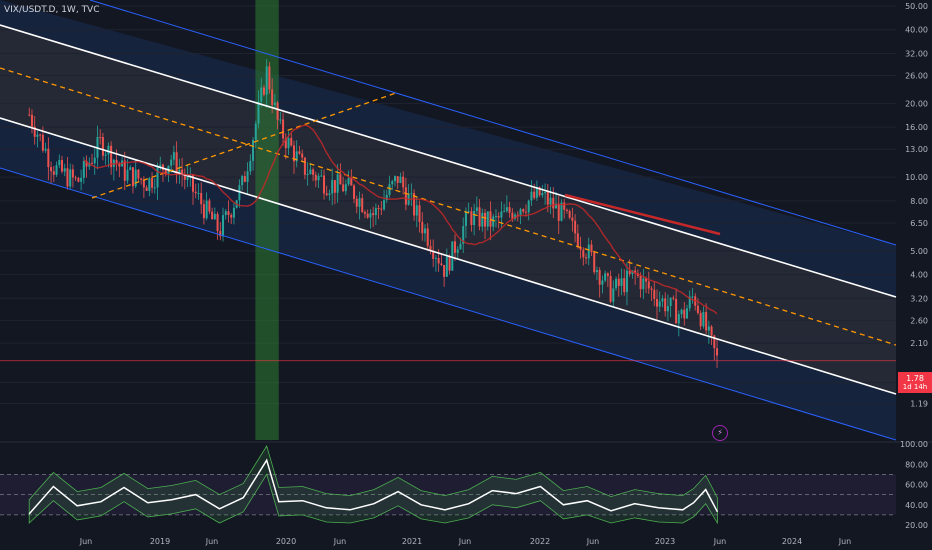 Image resolution: width=932 pixels, height=550 pixels. I want to click on price-scale-label: 32.00, so click(916, 53).